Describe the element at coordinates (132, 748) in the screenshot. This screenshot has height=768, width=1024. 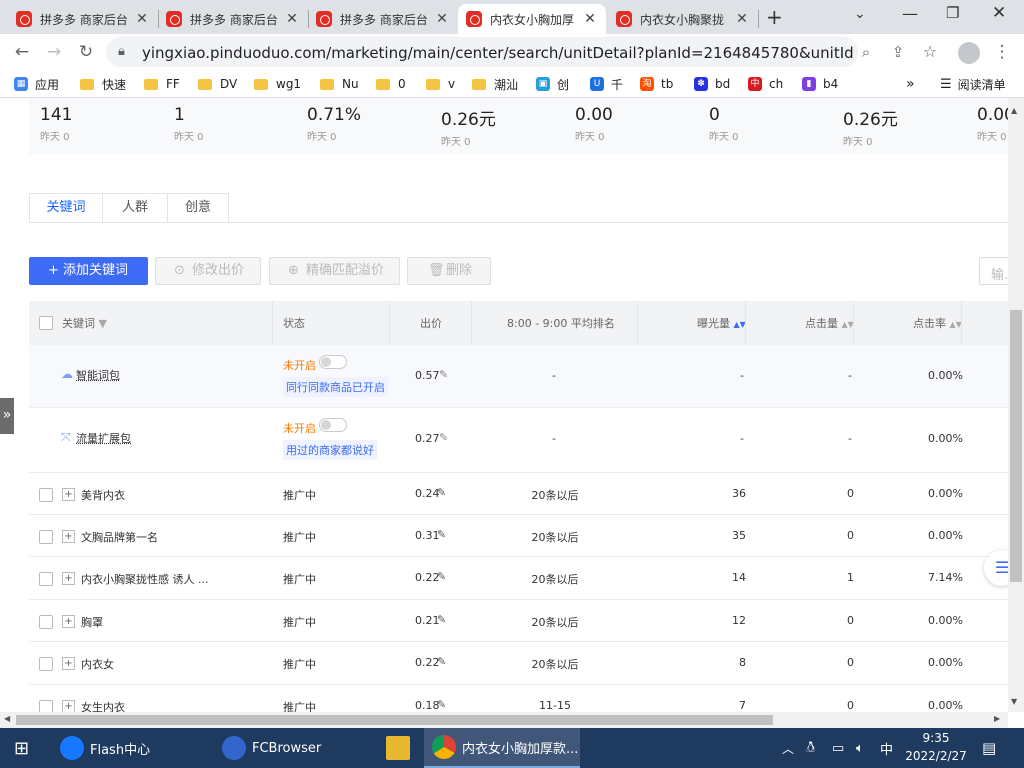
I see `taskbar-flash: Flash中心` at that location.